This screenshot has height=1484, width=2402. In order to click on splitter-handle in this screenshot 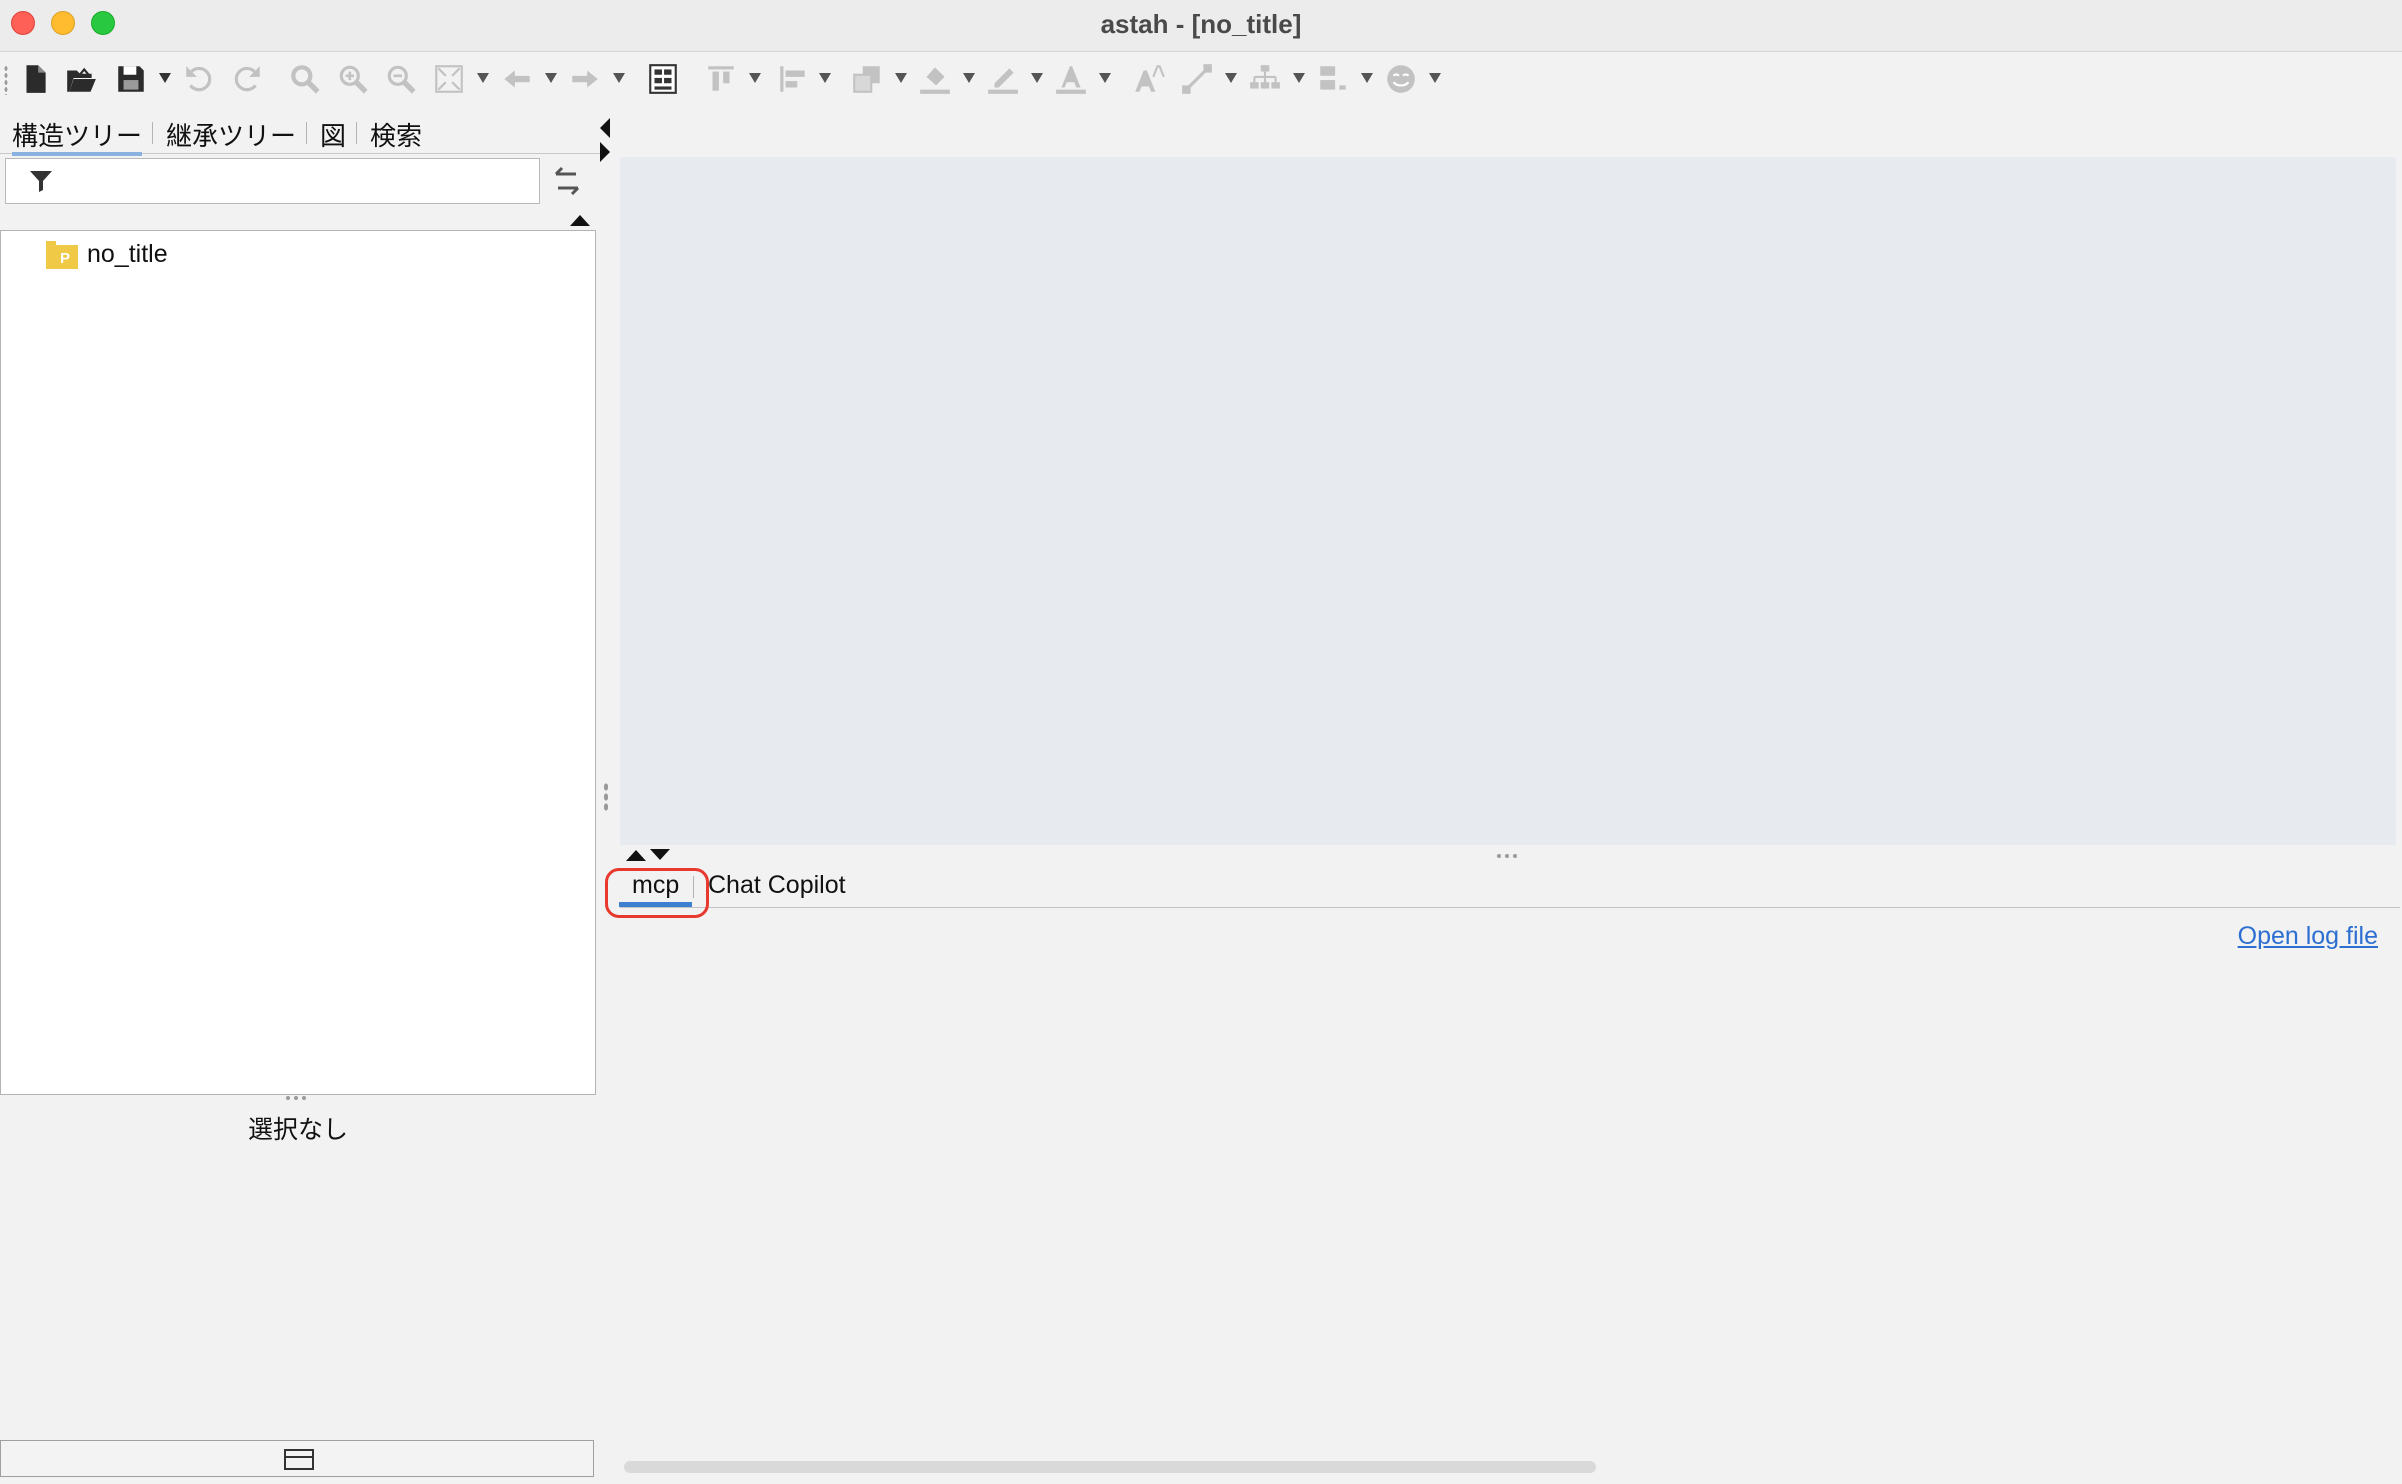, I will do `click(296, 1100)`.